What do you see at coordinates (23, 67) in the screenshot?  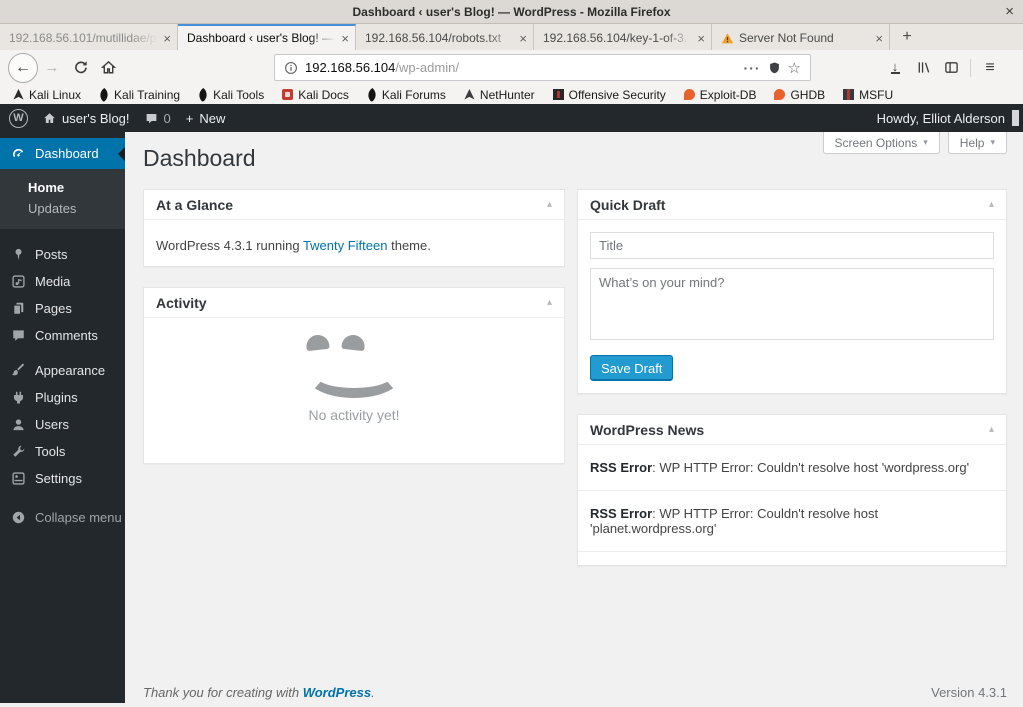 I see `back-button: ←` at bounding box center [23, 67].